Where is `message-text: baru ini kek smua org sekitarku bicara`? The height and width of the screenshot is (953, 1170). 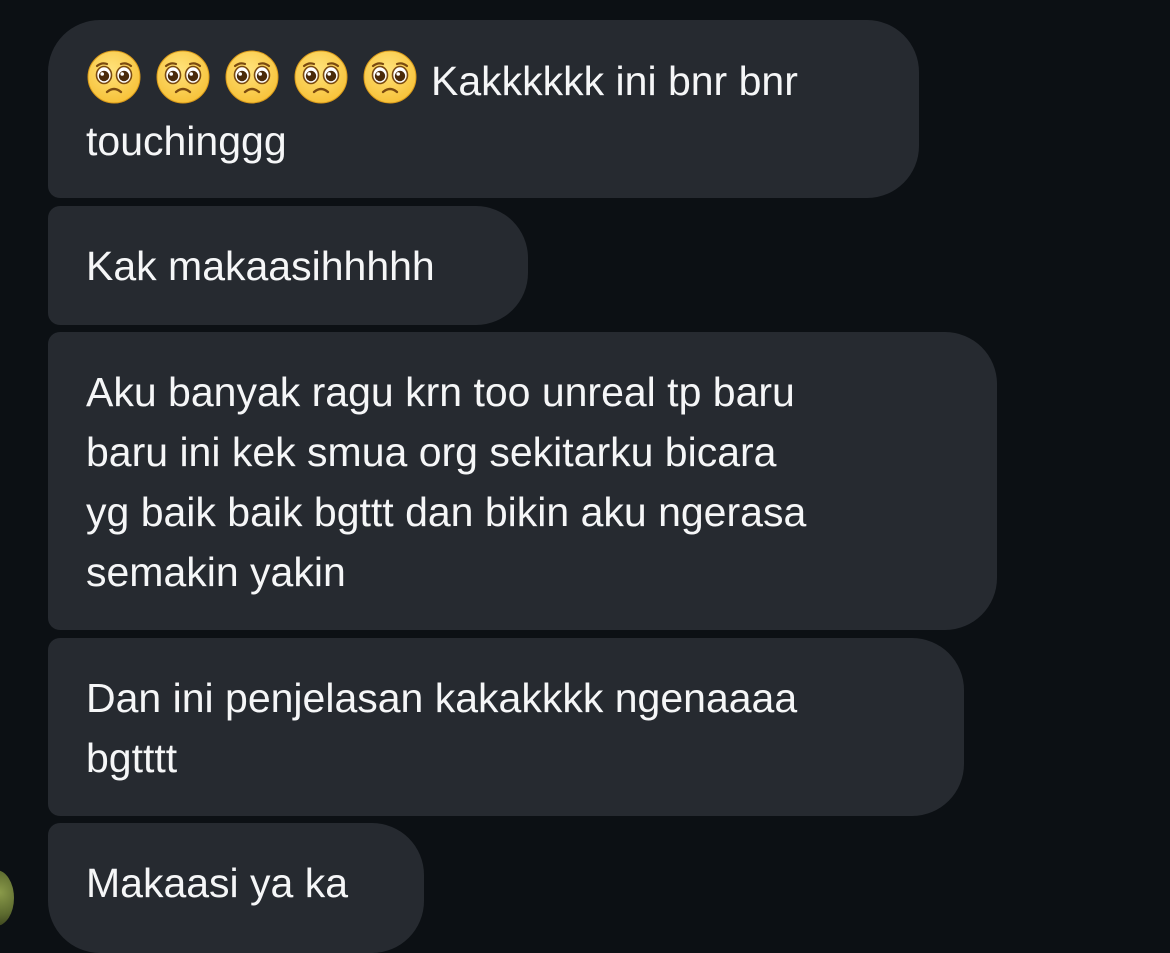 message-text: baru ini kek smua org sekitarku bicara is located at coordinates (431, 452).